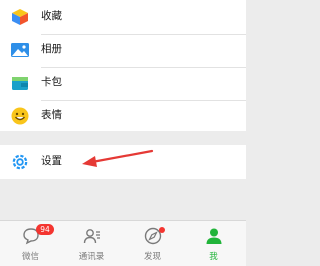 The image size is (320, 266). Describe the element at coordinates (51, 49) in the screenshot. I see `menu-item-label: 相册` at that location.